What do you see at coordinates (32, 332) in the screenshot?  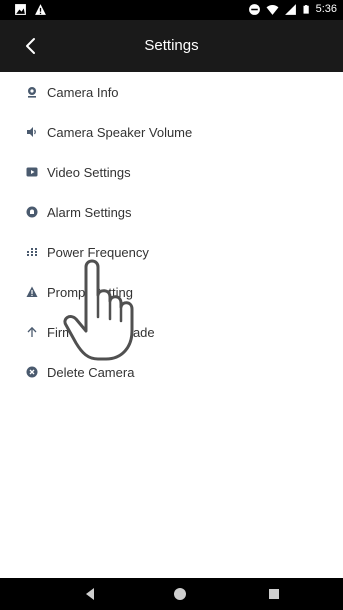 I see `arrow-up-icon` at bounding box center [32, 332].